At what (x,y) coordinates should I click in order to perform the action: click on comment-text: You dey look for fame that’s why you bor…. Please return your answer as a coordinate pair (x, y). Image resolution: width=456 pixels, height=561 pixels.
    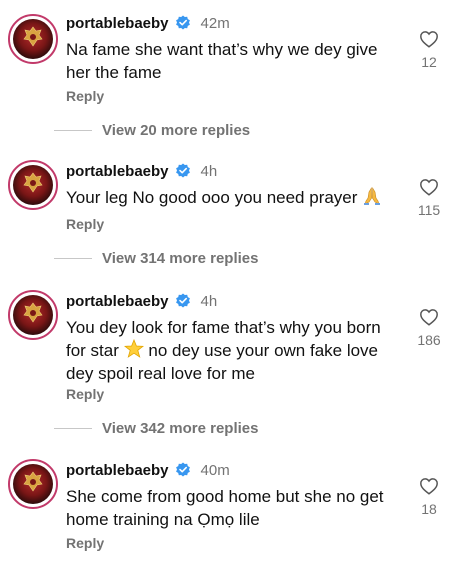
    Looking at the image, I should click on (231, 350).